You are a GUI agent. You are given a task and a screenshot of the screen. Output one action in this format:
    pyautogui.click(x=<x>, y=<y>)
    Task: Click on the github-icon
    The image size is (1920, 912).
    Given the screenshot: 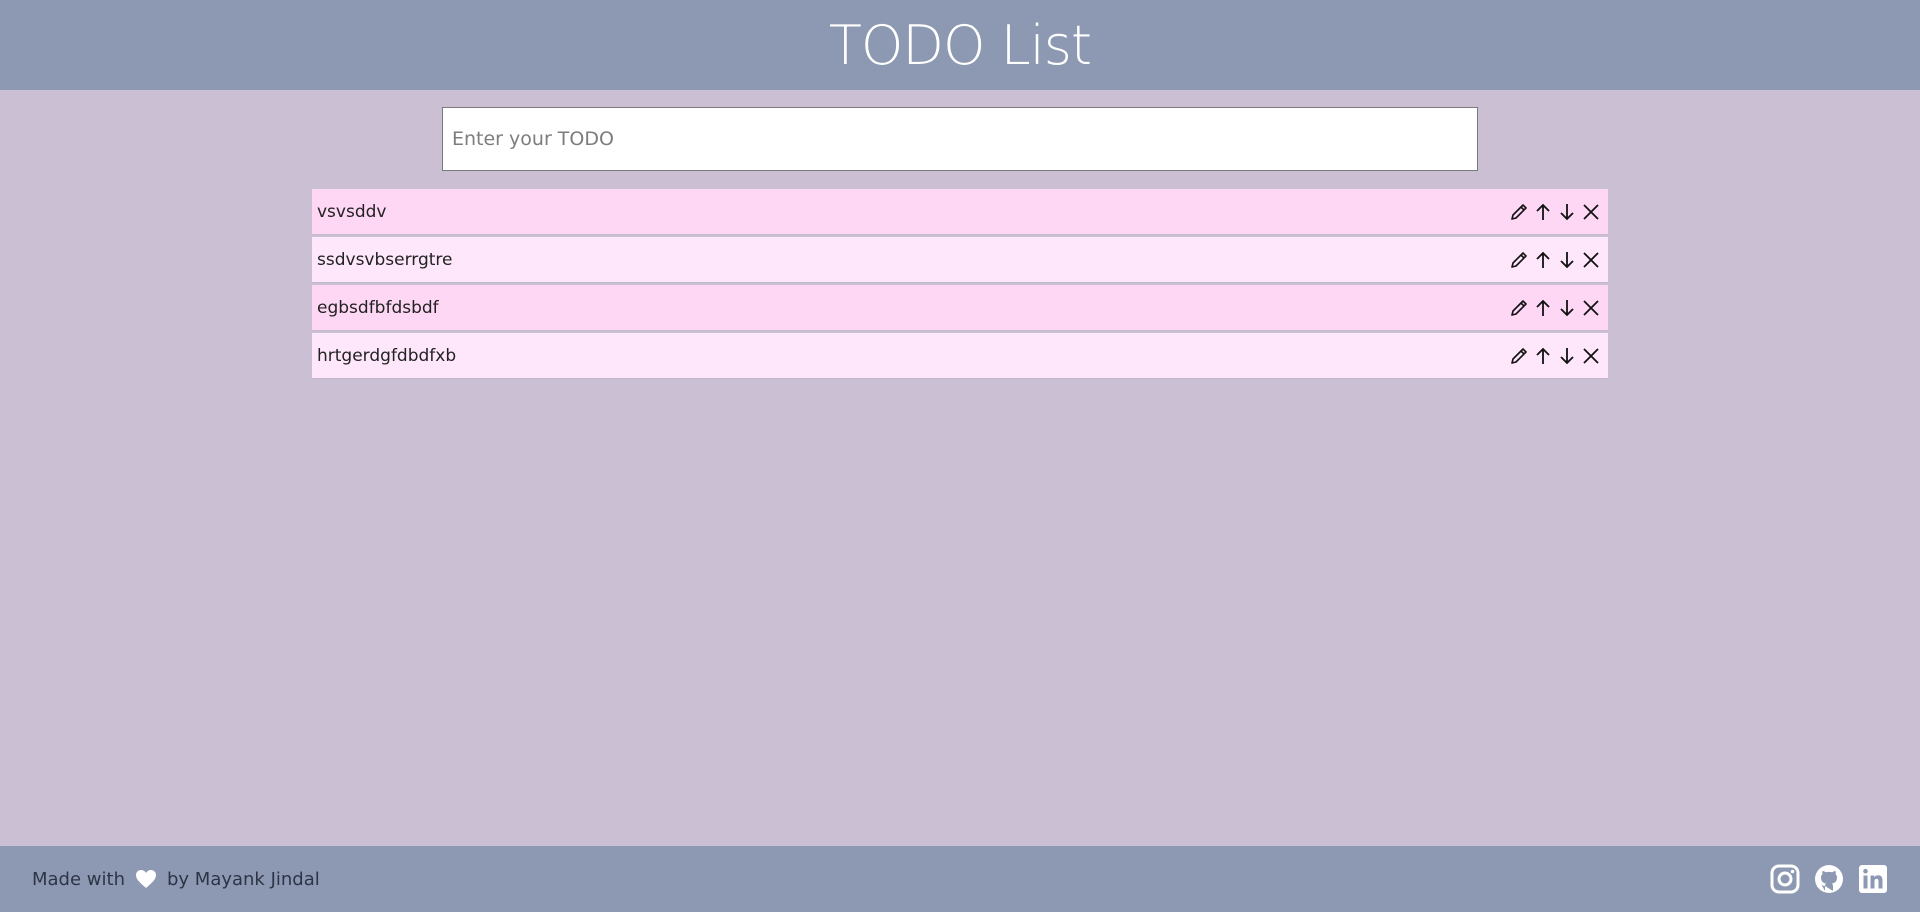 What is the action you would take?
    pyautogui.click(x=1829, y=879)
    